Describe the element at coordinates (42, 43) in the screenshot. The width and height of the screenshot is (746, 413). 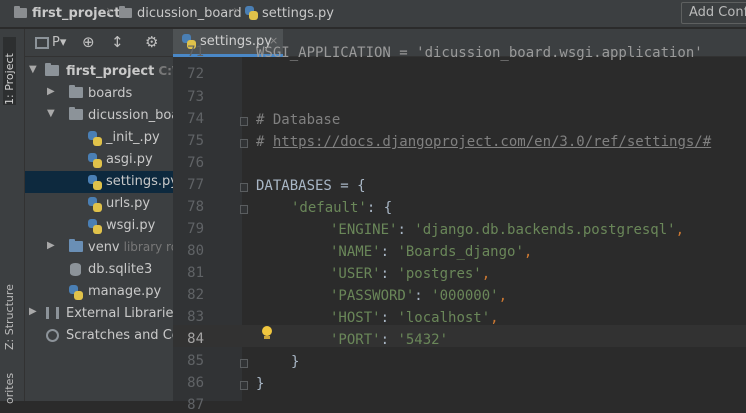
I see `project-view-icon` at that location.